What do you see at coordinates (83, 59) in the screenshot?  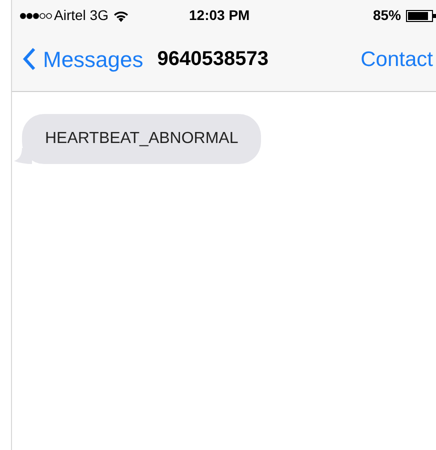 I see `back-button: Messages` at bounding box center [83, 59].